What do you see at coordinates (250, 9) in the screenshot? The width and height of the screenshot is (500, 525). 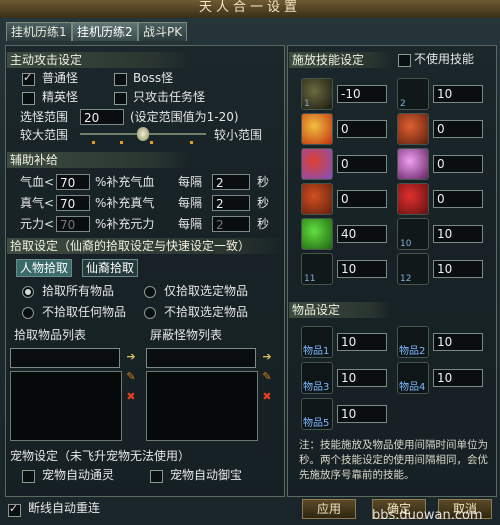 I see `window-title: 天人合一设置` at bounding box center [250, 9].